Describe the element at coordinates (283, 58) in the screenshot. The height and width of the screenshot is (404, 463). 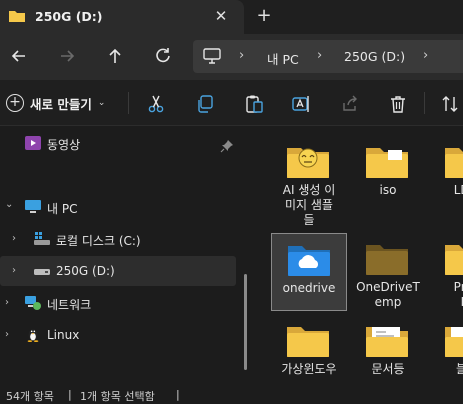
I see `breadcrumb-pc: 내 PC` at that location.